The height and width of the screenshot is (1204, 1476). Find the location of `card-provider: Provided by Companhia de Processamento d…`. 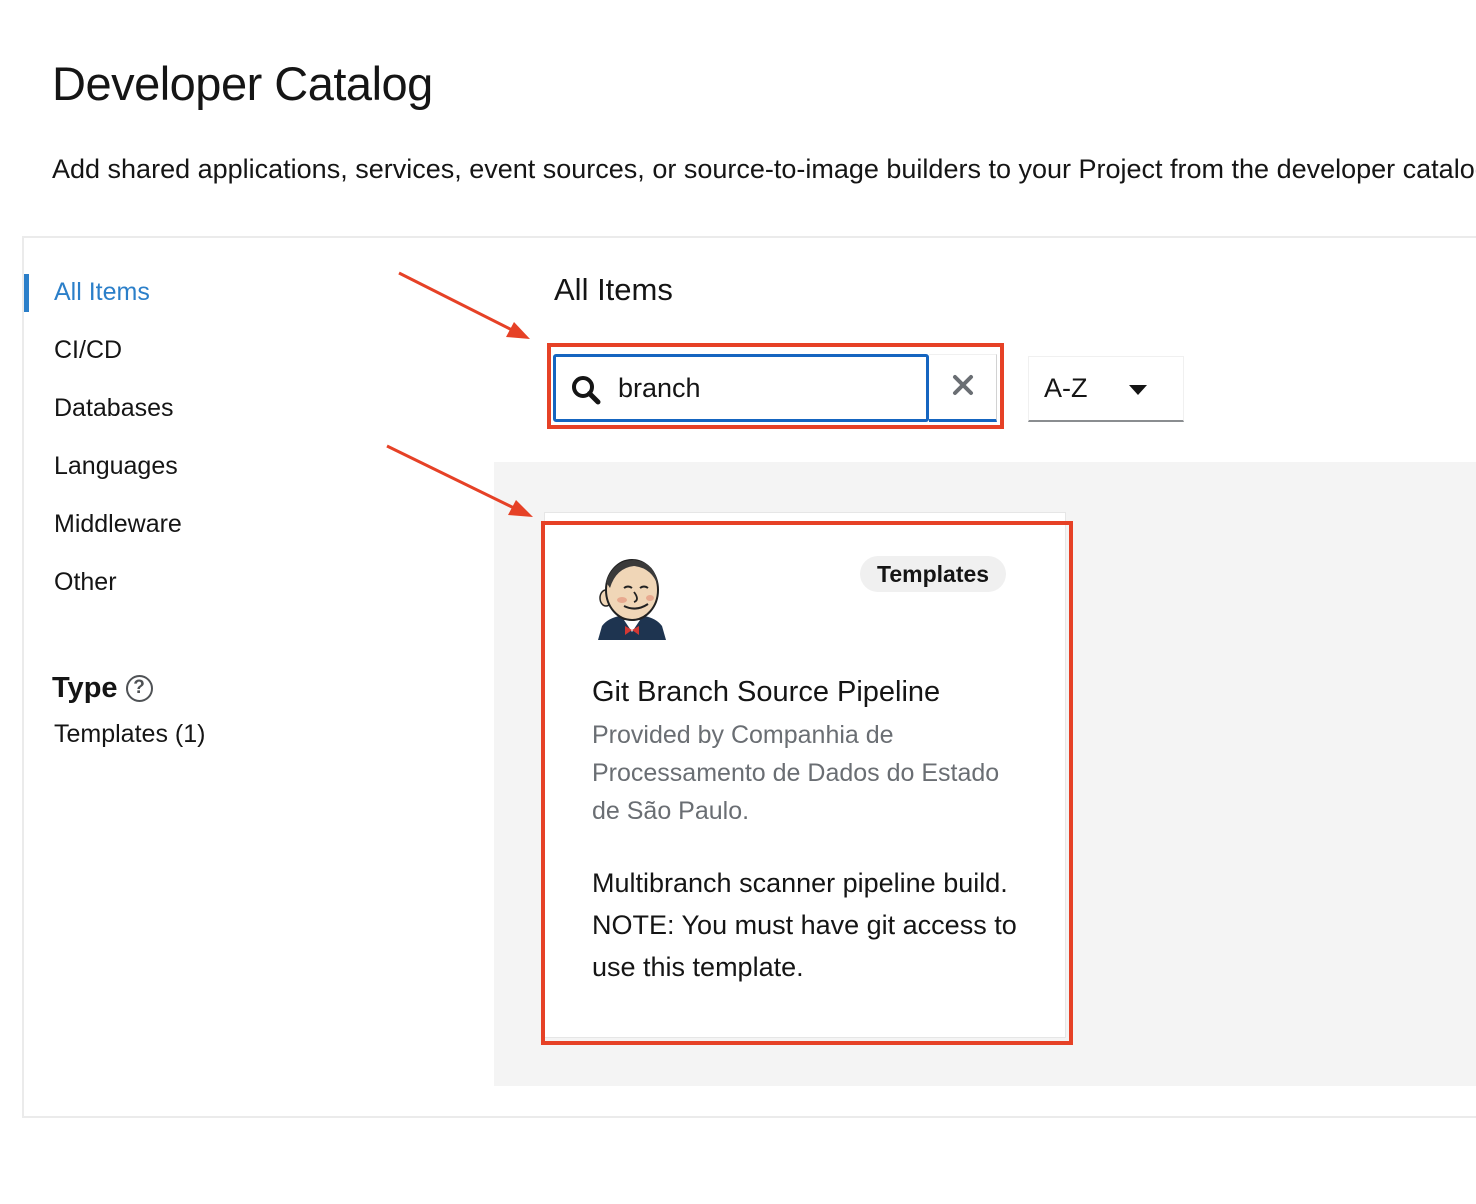

card-provider: Provided by Companhia de Processamento d… is located at coordinates (796, 773).